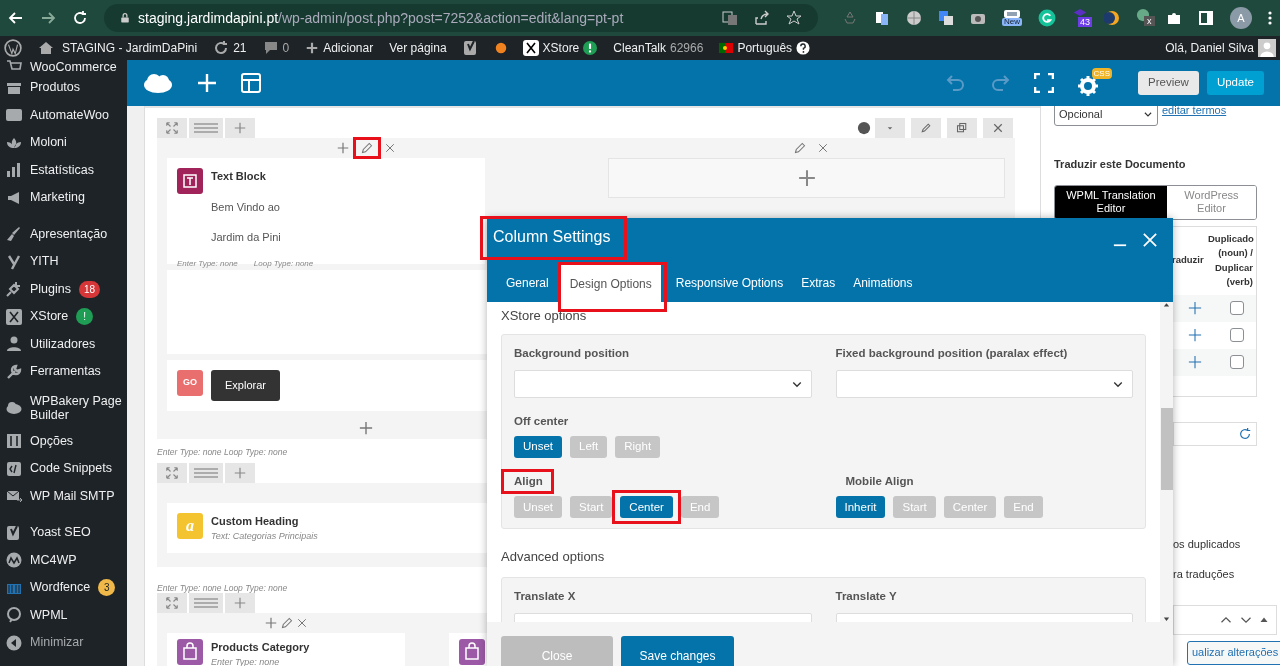 This screenshot has height=666, width=1280. Describe the element at coordinates (348, 48) in the screenshot. I see `new-link: Adicionar` at that location.